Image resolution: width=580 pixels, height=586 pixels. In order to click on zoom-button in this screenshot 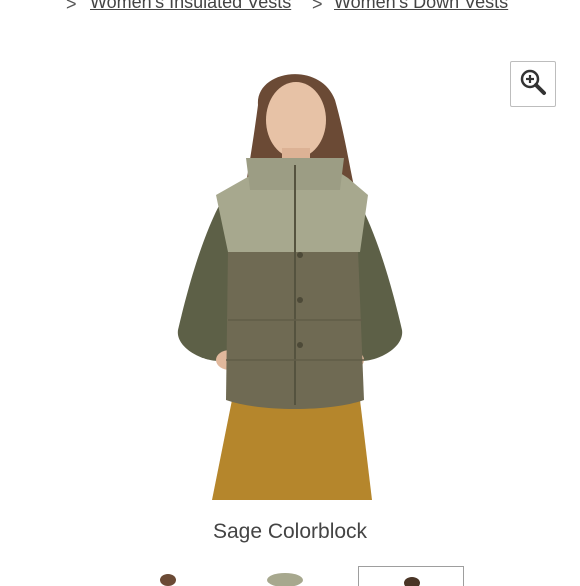, I will do `click(533, 84)`.